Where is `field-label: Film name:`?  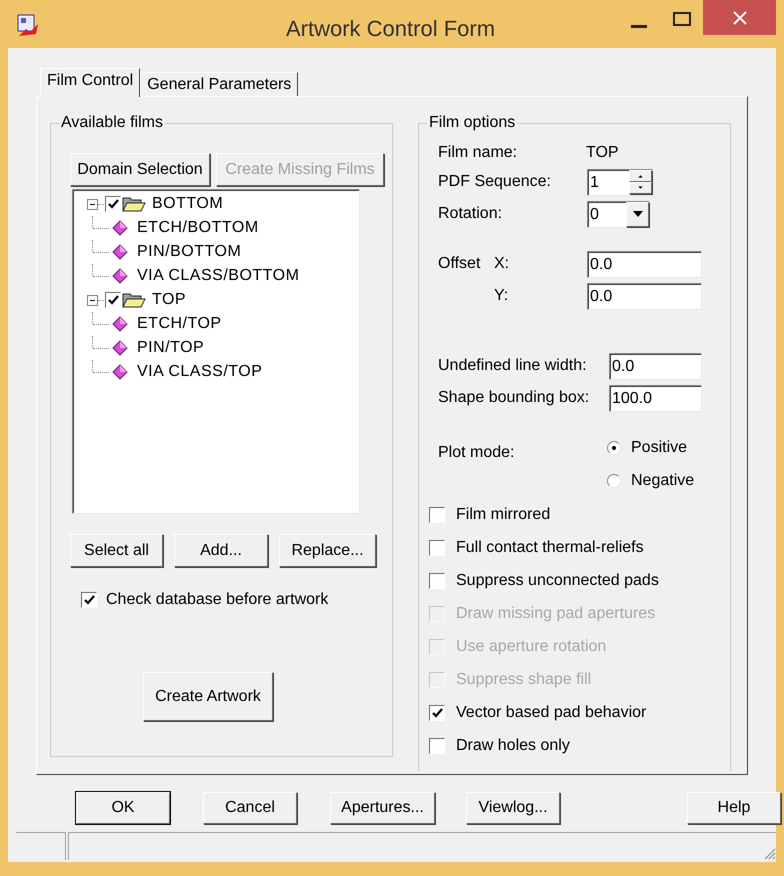 field-label: Film name: is located at coordinates (478, 153).